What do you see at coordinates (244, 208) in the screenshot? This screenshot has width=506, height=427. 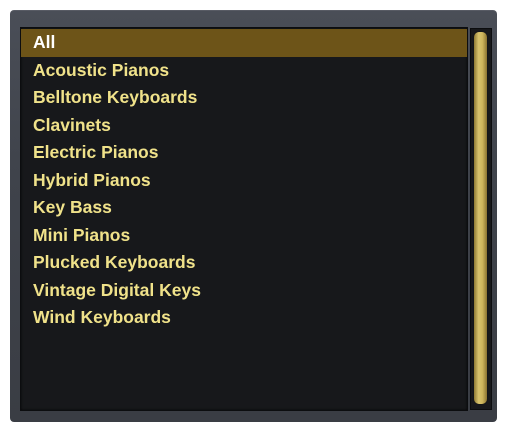 I see `list-item-key-bass: Key Bass` at bounding box center [244, 208].